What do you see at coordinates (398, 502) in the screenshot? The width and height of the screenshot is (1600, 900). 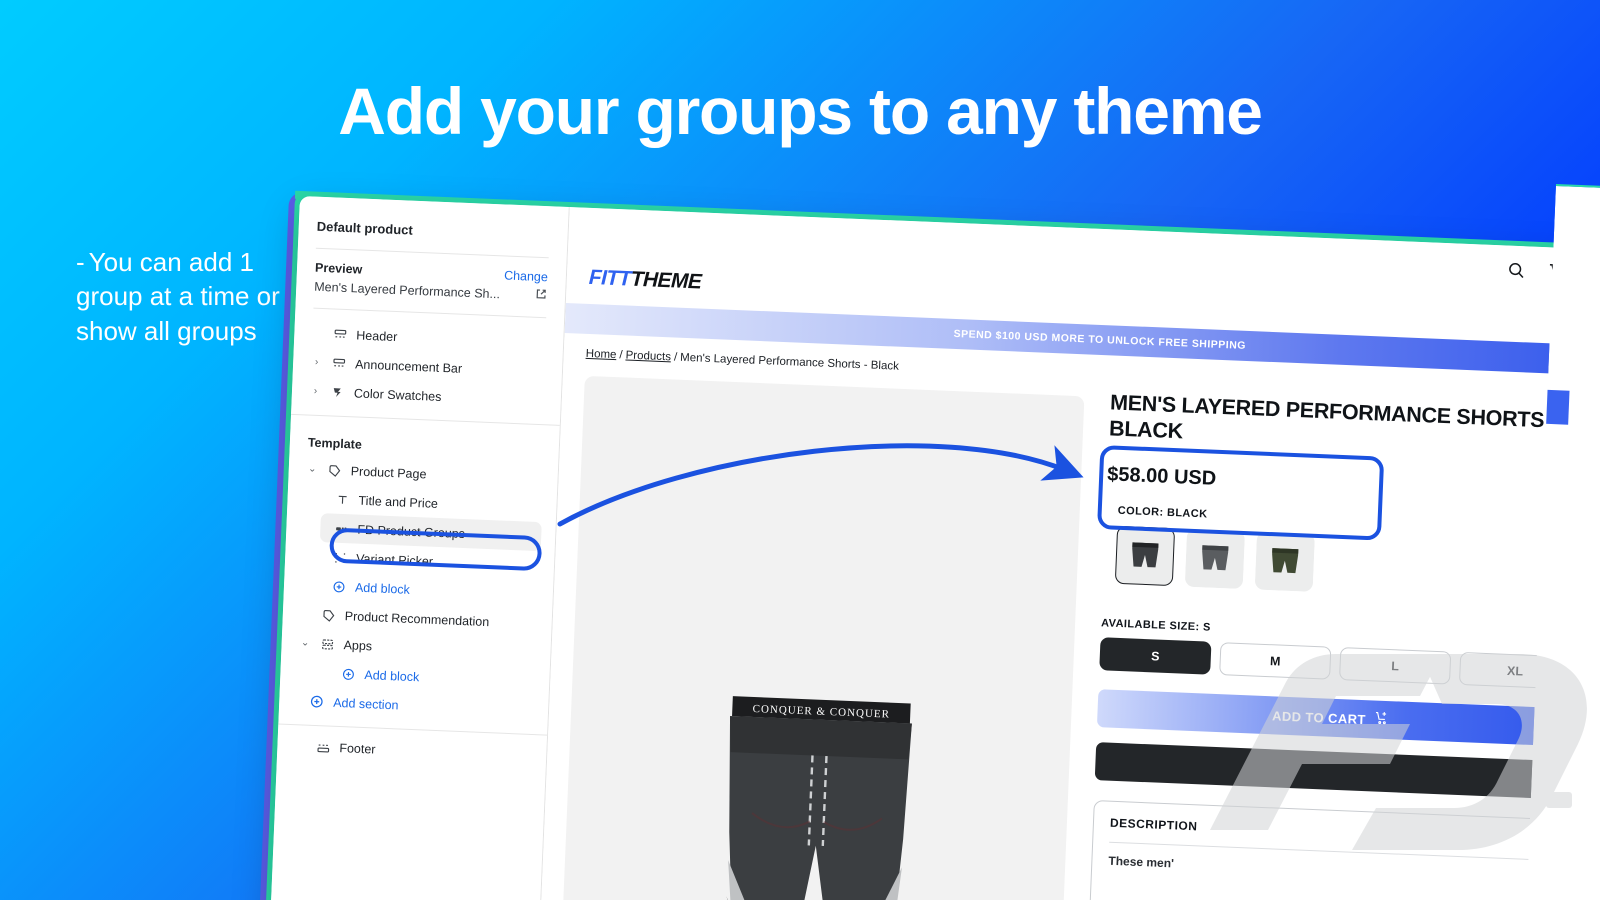 I see `sidebar-item-label: Title and Price` at bounding box center [398, 502].